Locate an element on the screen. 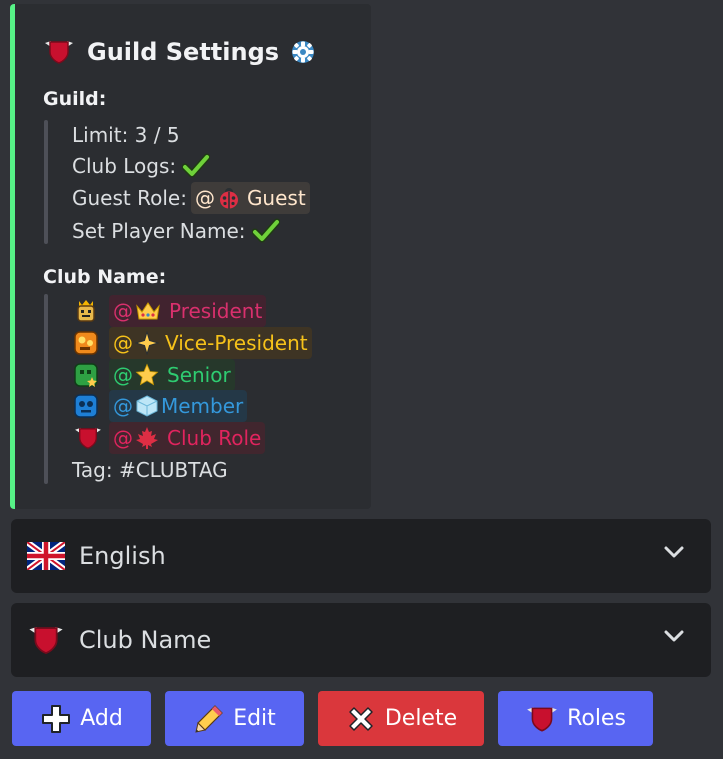  club-select-value: Club Name is located at coordinates (145, 640).